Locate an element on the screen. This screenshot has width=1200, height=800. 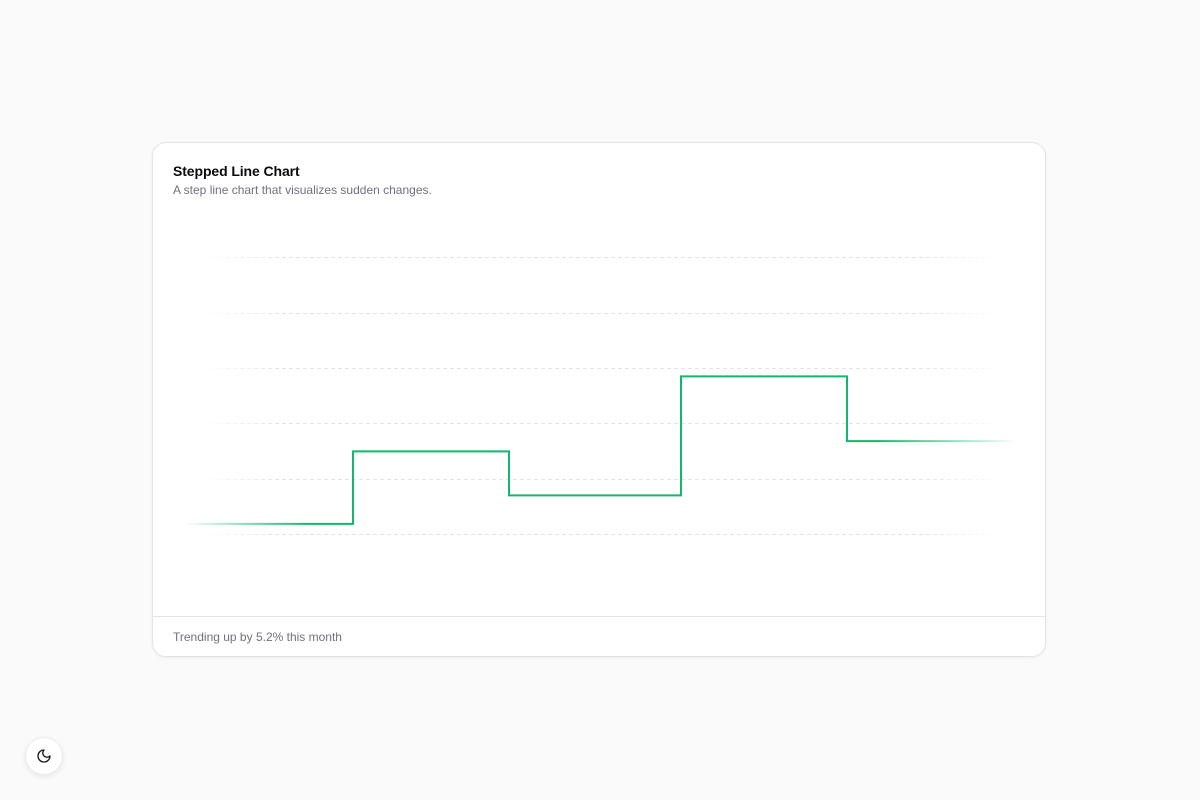
series-line is located at coordinates (600, 450).